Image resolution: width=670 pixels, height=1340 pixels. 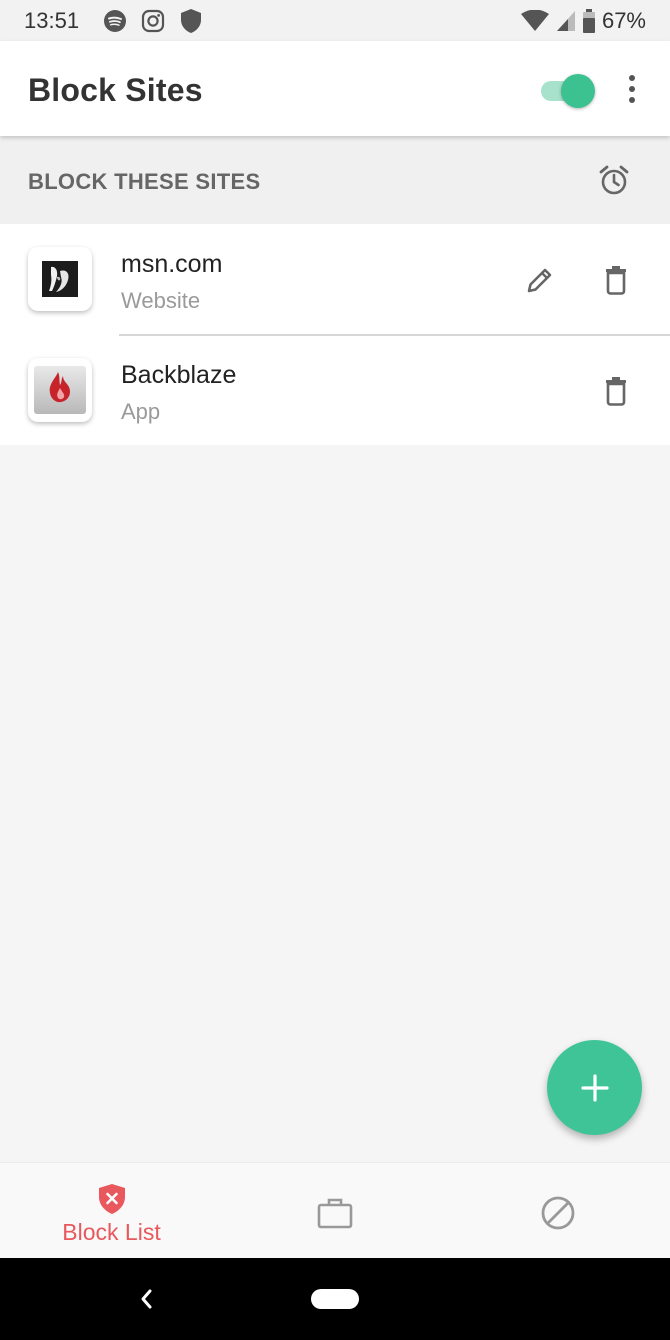 What do you see at coordinates (144, 181) in the screenshot?
I see `section-title: BLOCK THESE SITES` at bounding box center [144, 181].